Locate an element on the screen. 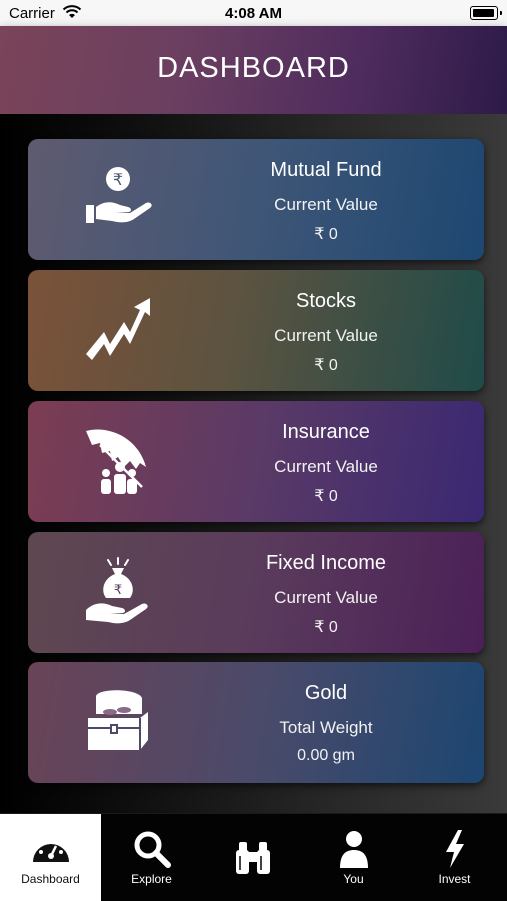 The image size is (507, 901). umbrella-family-icon is located at coordinates (116, 461).